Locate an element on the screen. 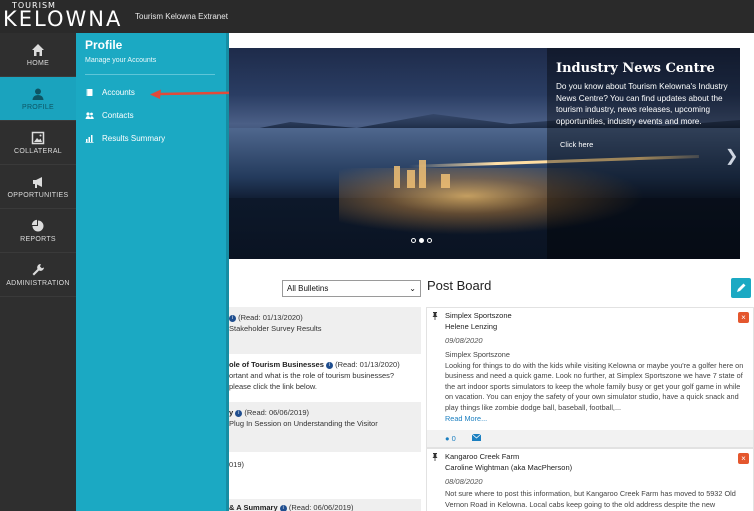  nav-label-collateral: COLLATERAL is located at coordinates (38, 151).